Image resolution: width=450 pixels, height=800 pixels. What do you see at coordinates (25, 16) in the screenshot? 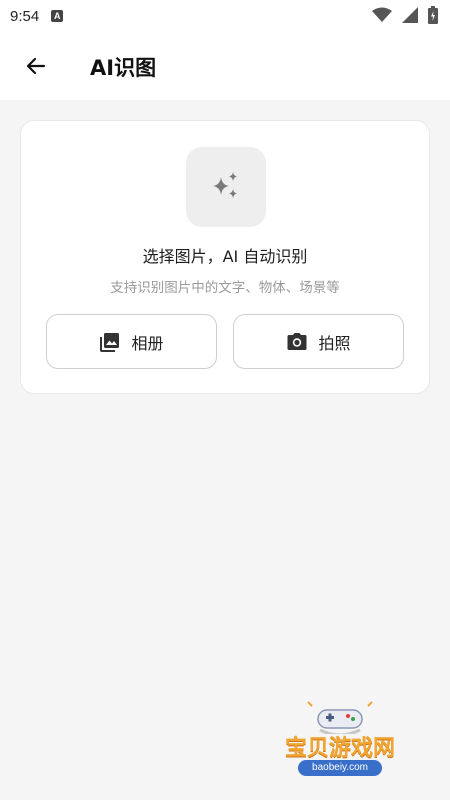
I see `status-time: 9:54` at bounding box center [25, 16].